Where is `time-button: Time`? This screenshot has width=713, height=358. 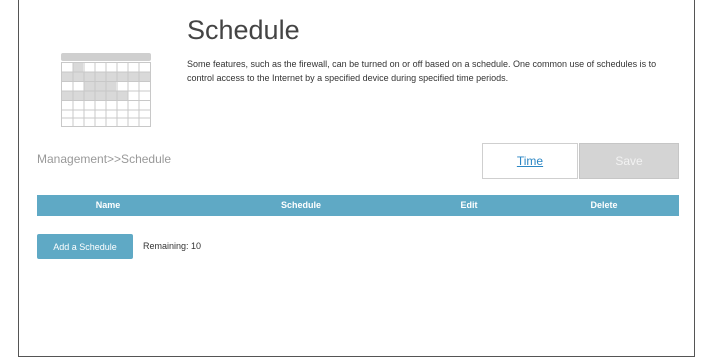
time-button: Time is located at coordinates (530, 161).